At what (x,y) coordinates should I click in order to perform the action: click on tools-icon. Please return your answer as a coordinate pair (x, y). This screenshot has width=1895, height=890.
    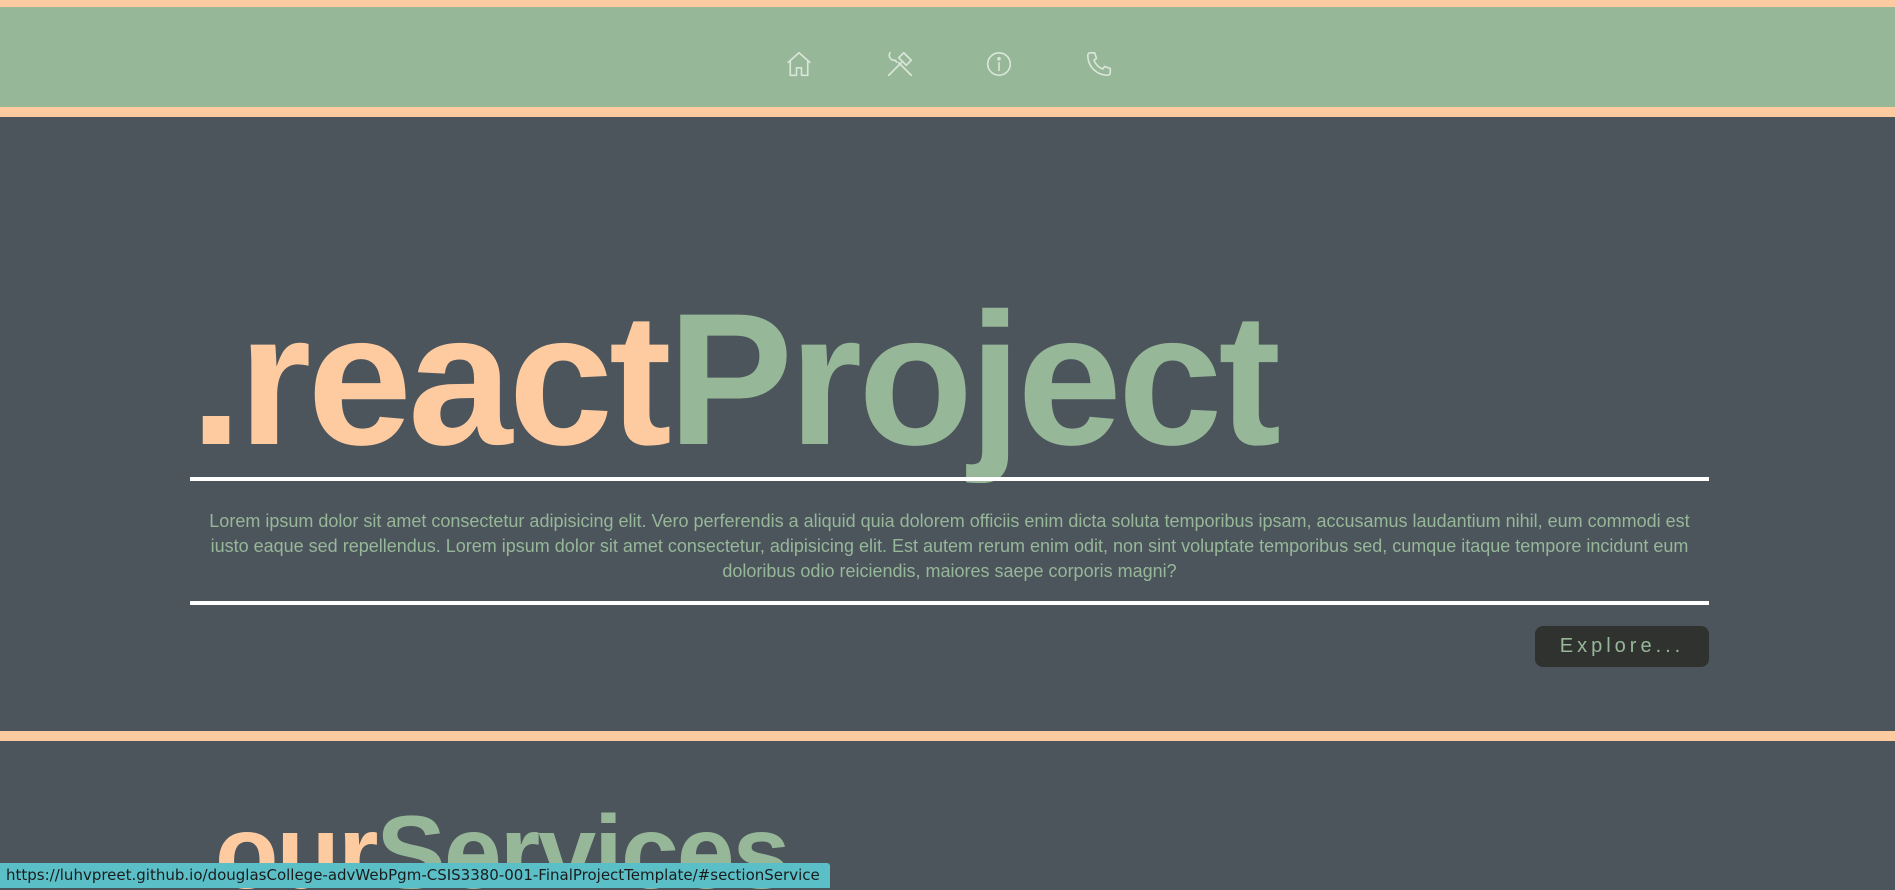
    Looking at the image, I should click on (900, 64).